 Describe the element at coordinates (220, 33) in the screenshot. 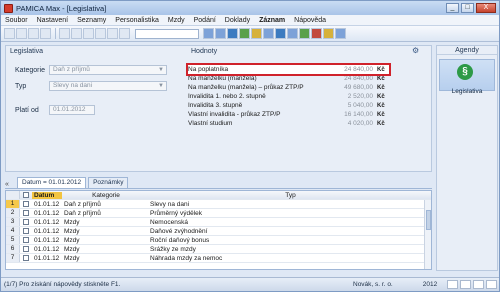

I see `calendar-icon` at that location.